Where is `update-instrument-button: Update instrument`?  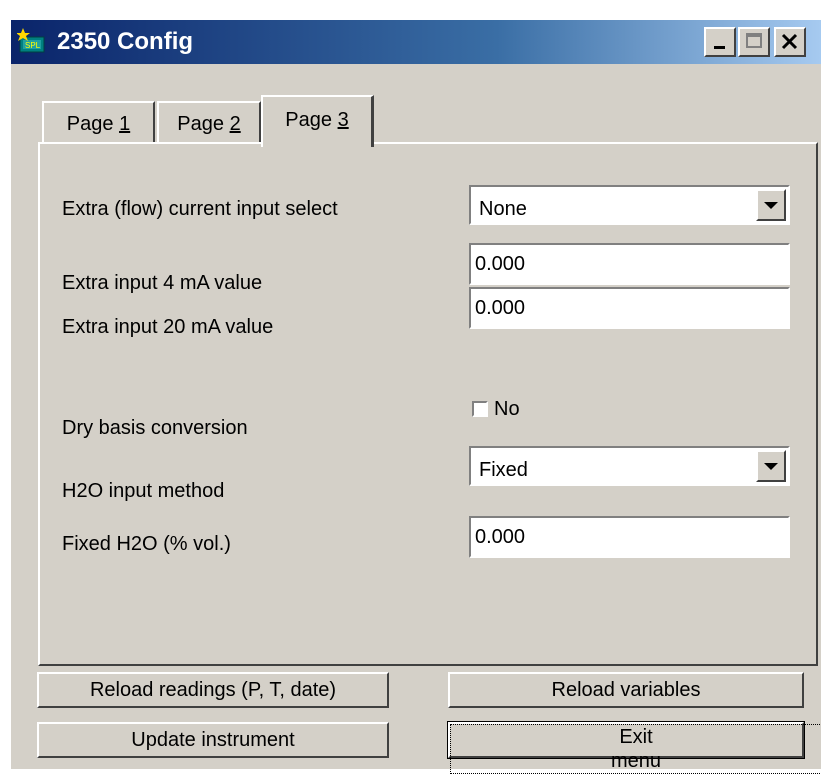
update-instrument-button: Update instrument is located at coordinates (213, 740).